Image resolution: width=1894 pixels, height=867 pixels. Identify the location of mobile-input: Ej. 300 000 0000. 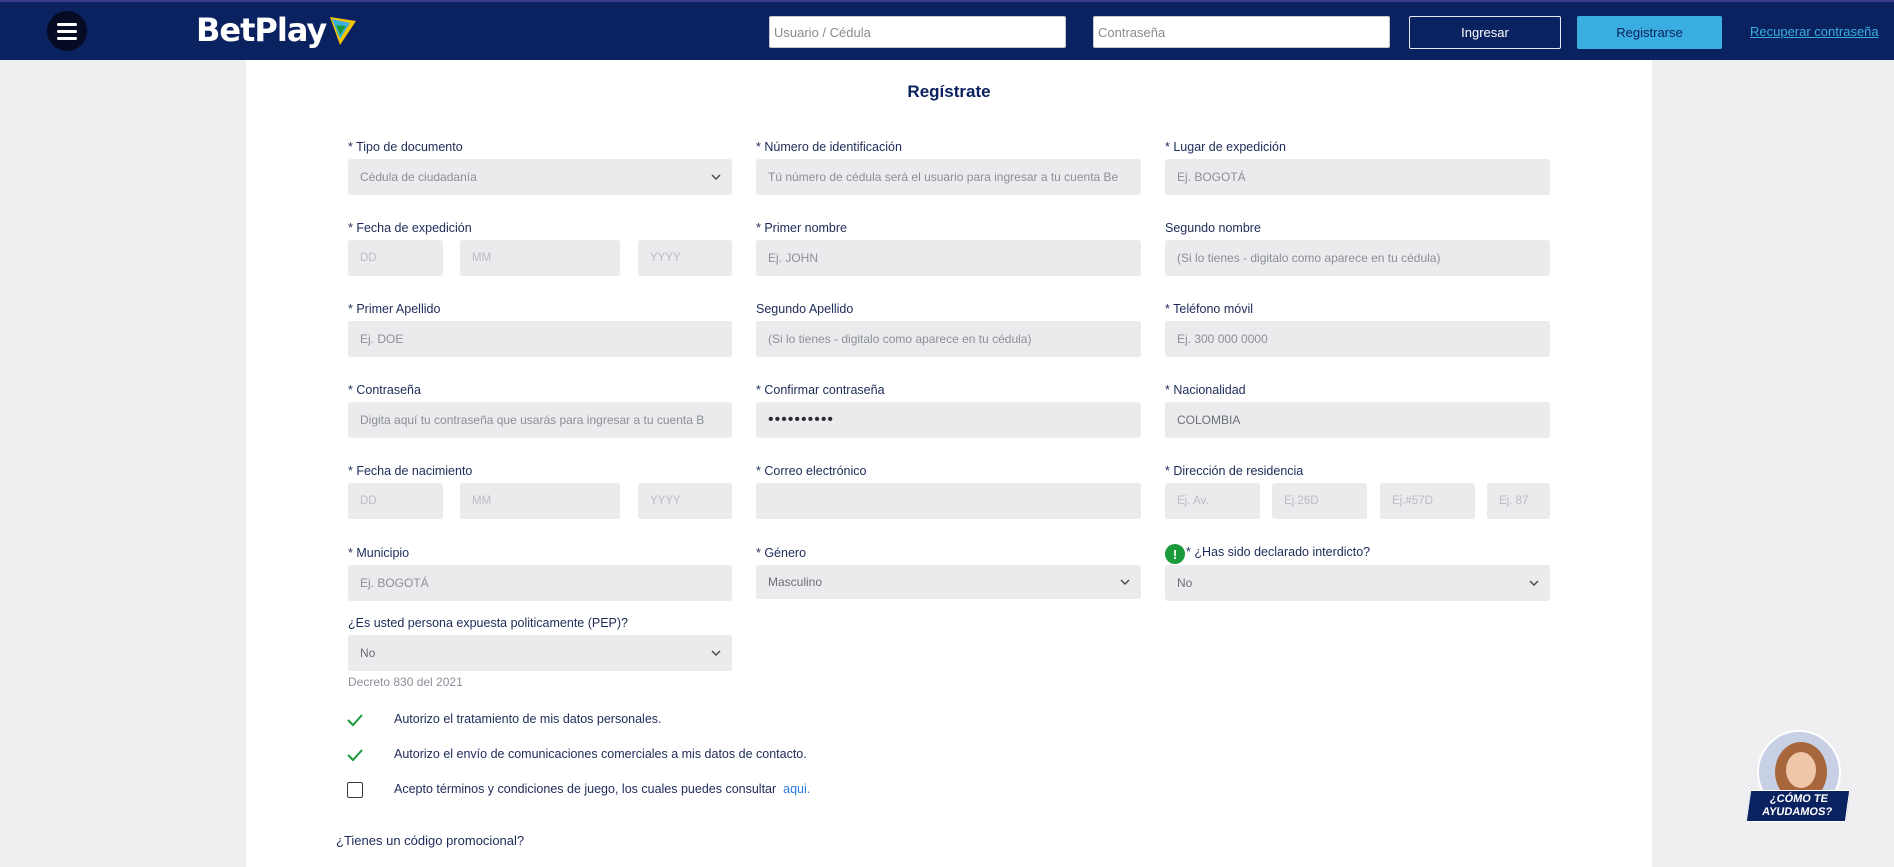
(1357, 339).